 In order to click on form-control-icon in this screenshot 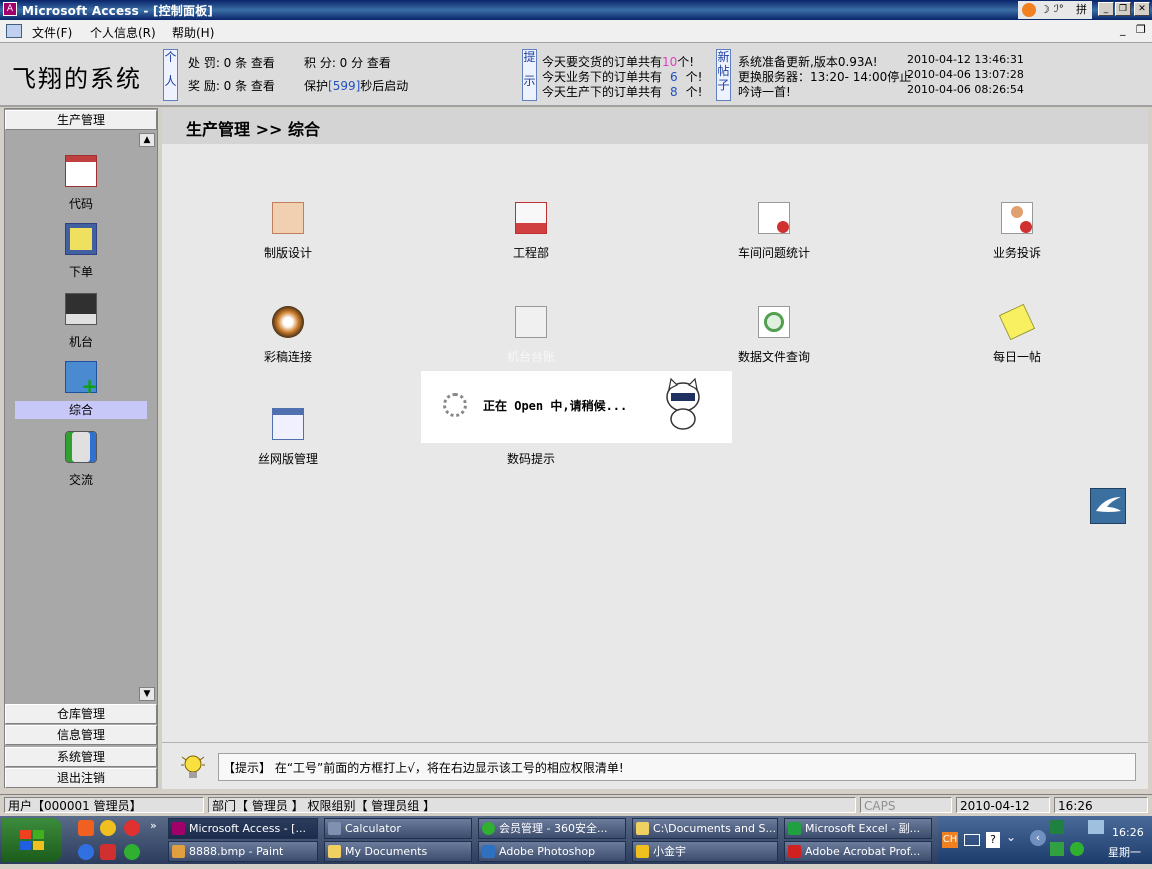, I will do `click(14, 31)`.